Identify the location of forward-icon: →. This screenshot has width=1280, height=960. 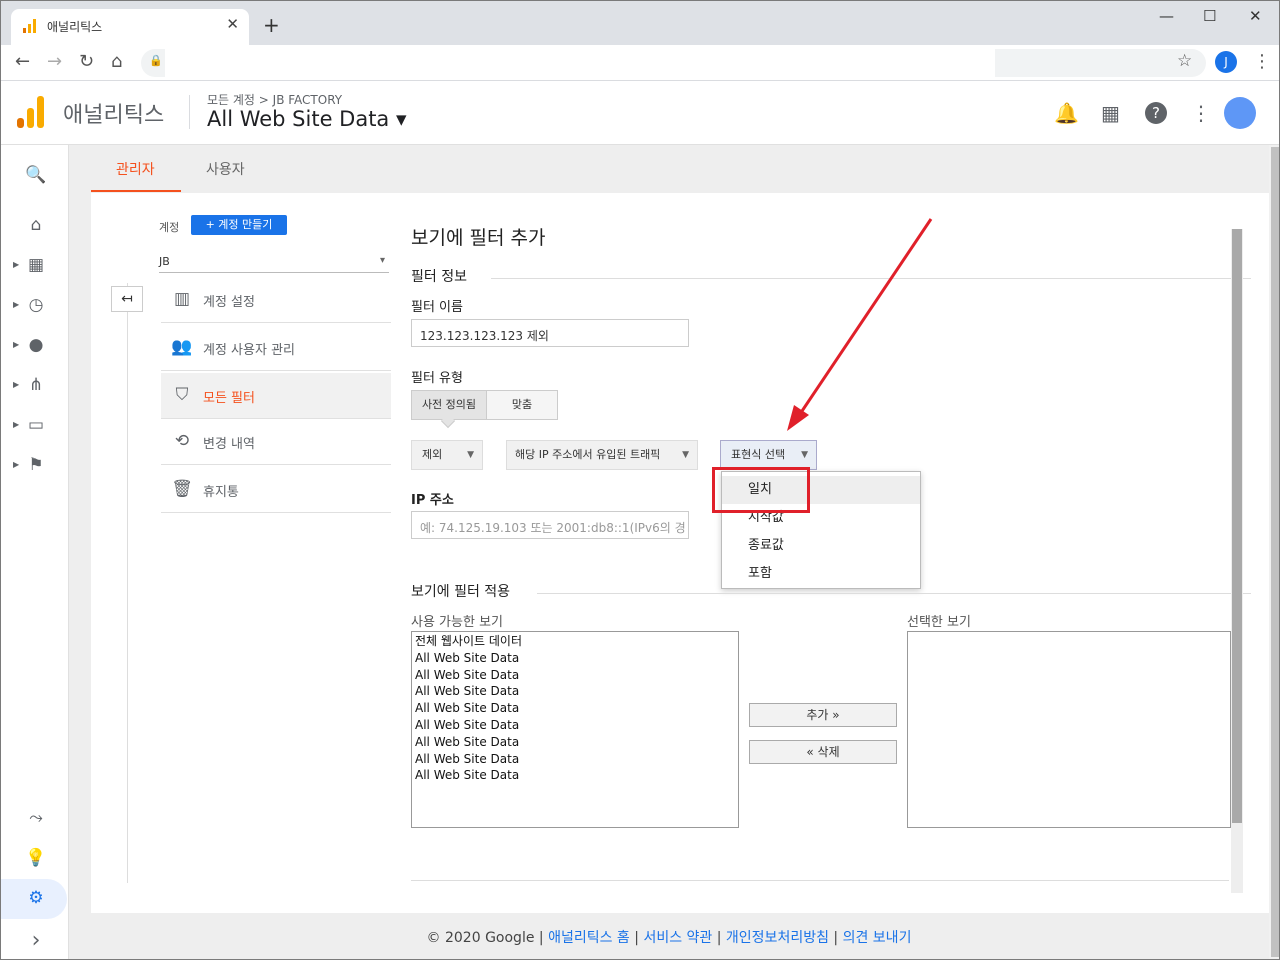
(54, 61).